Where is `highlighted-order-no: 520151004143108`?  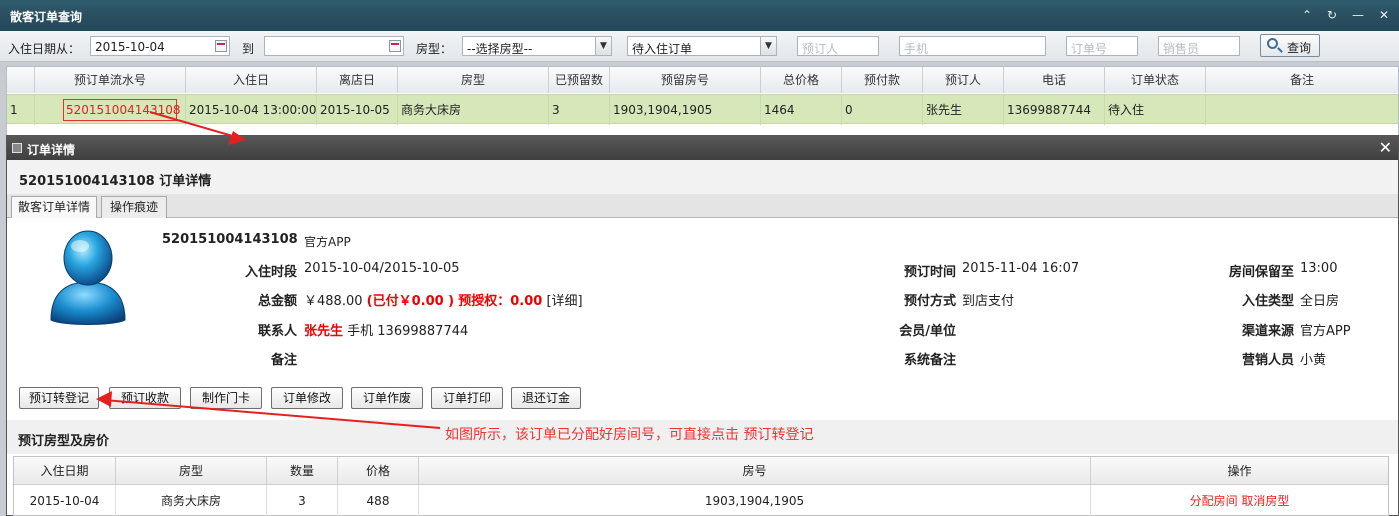
highlighted-order-no: 520151004143108 is located at coordinates (122, 110).